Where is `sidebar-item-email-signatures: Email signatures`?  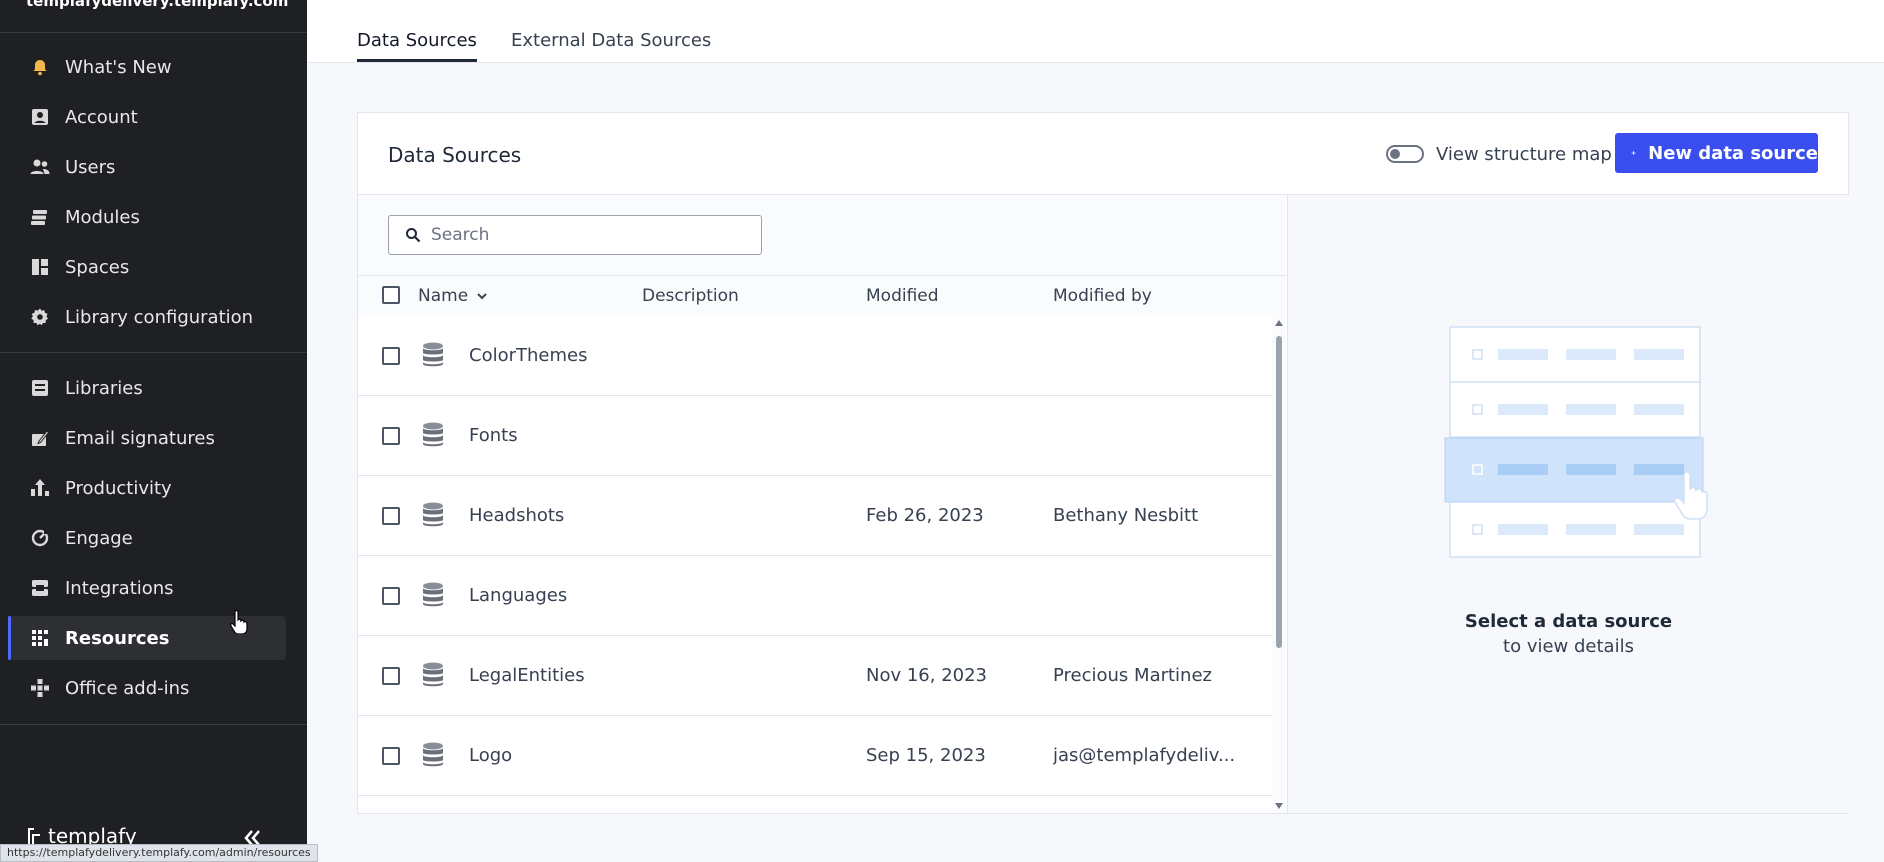 sidebar-item-email-signatures: Email signatures is located at coordinates (147, 438).